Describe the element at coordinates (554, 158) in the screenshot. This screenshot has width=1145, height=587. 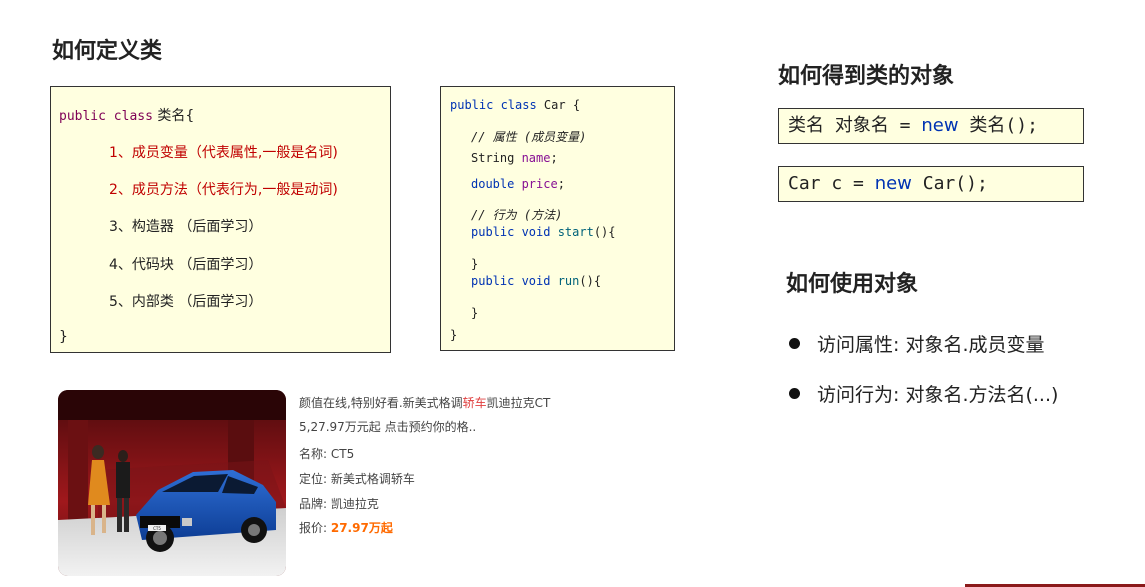
I see `name-semicolon: ;` at that location.